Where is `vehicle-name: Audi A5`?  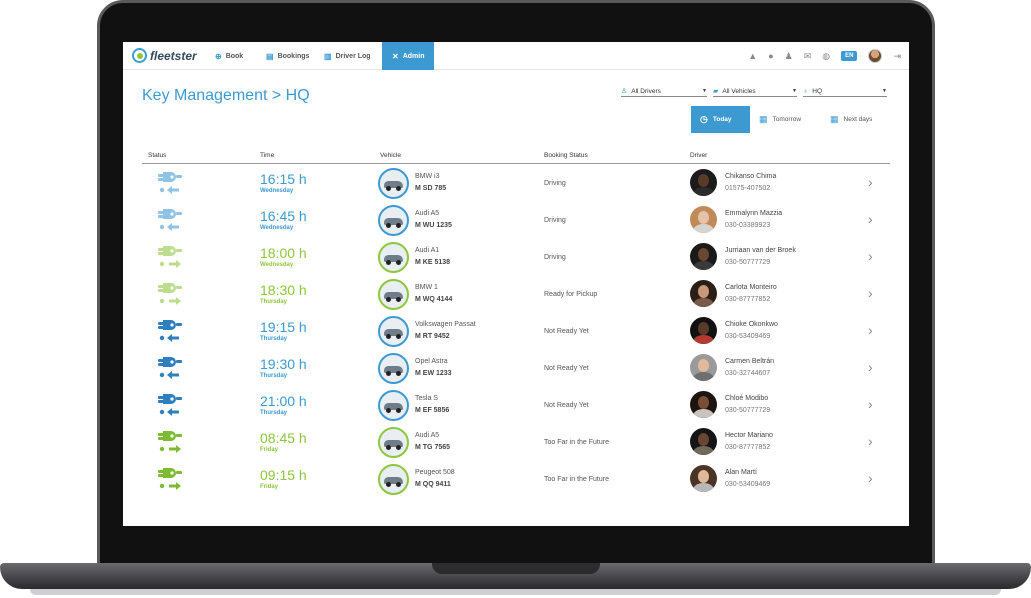
vehicle-name: Audi A5 is located at coordinates (427, 213).